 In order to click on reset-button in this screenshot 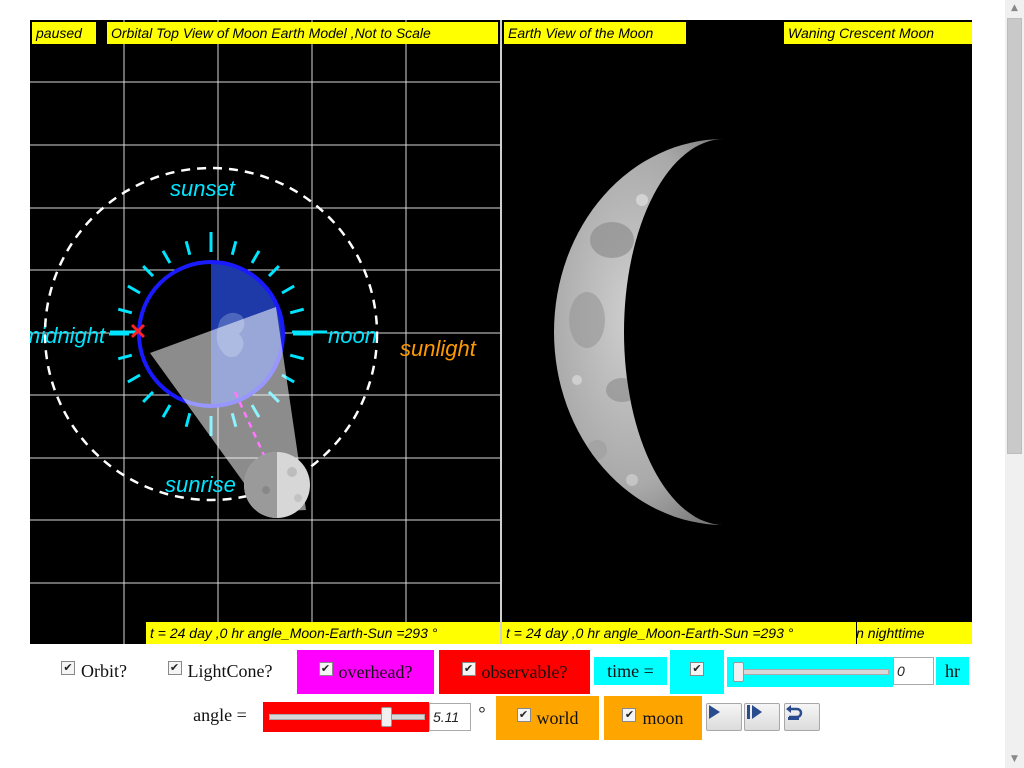, I will do `click(802, 717)`.